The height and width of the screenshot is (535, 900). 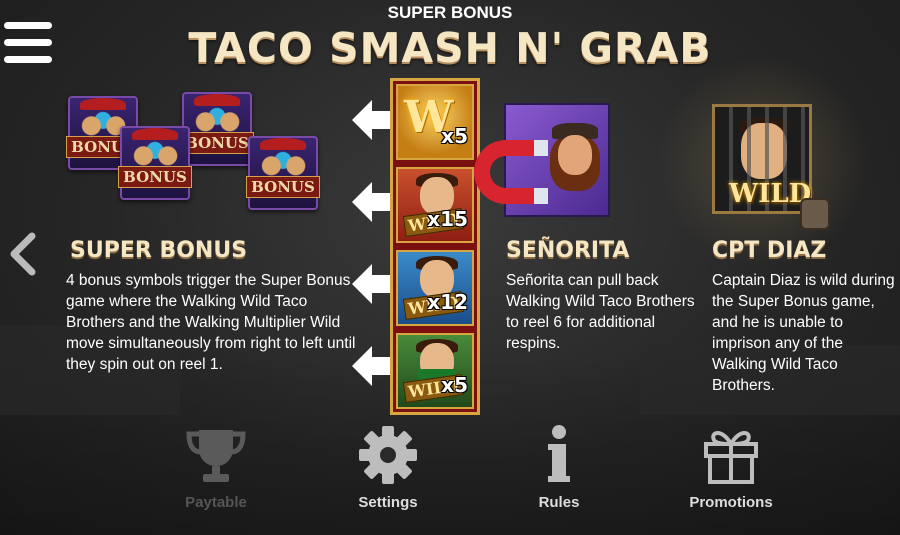 I want to click on captain-diaz-symbol: WILD, so click(x=762, y=159).